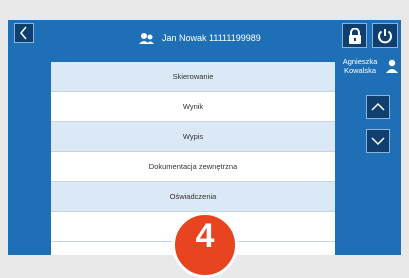 Image resolution: width=409 pixels, height=278 pixels. What do you see at coordinates (360, 70) in the screenshot?
I see `user-last-name: Kowalska` at bounding box center [360, 70].